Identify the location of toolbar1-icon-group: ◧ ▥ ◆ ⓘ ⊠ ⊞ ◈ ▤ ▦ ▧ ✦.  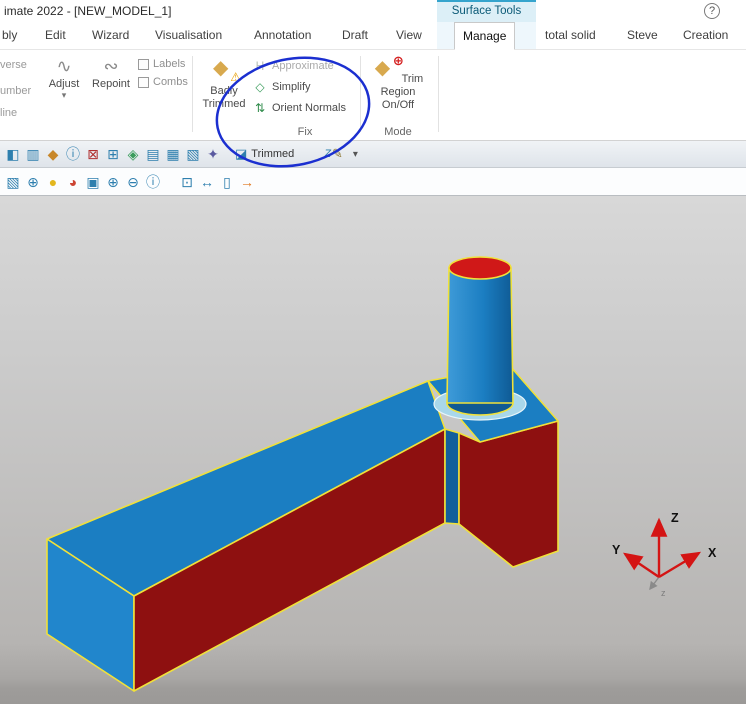
(113, 154).